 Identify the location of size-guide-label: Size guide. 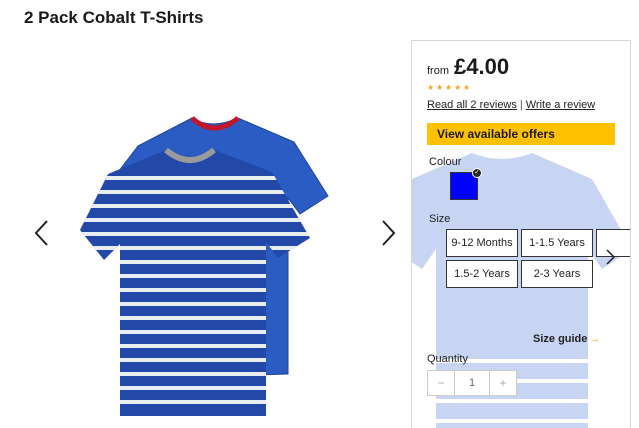
(560, 339).